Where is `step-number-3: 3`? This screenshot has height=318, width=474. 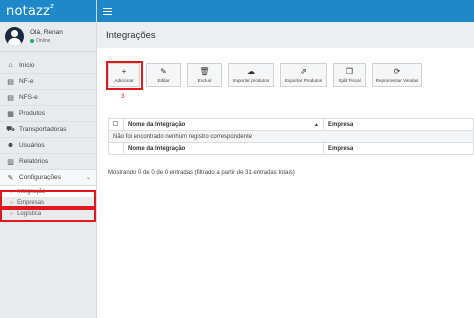 step-number-3: 3 is located at coordinates (123, 96).